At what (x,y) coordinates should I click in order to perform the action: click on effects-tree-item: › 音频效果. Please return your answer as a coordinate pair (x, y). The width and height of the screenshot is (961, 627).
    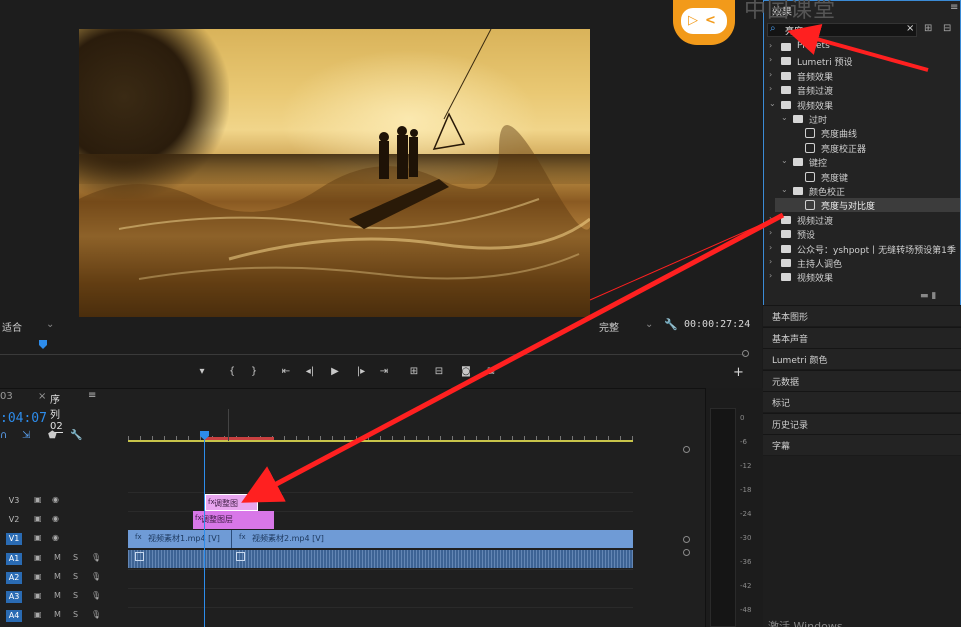
    Looking at the image, I should click on (861, 77).